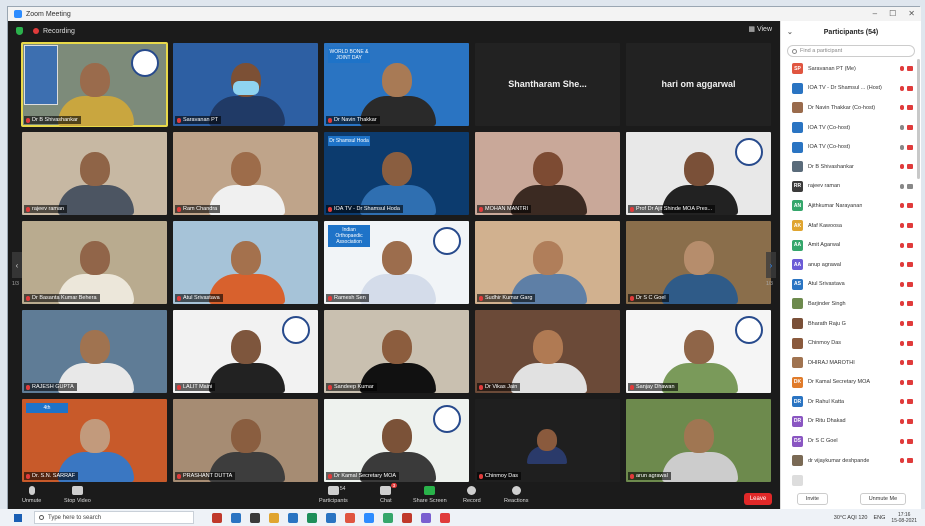 This screenshot has height=526, width=925. I want to click on participant-row, so click(851, 478).